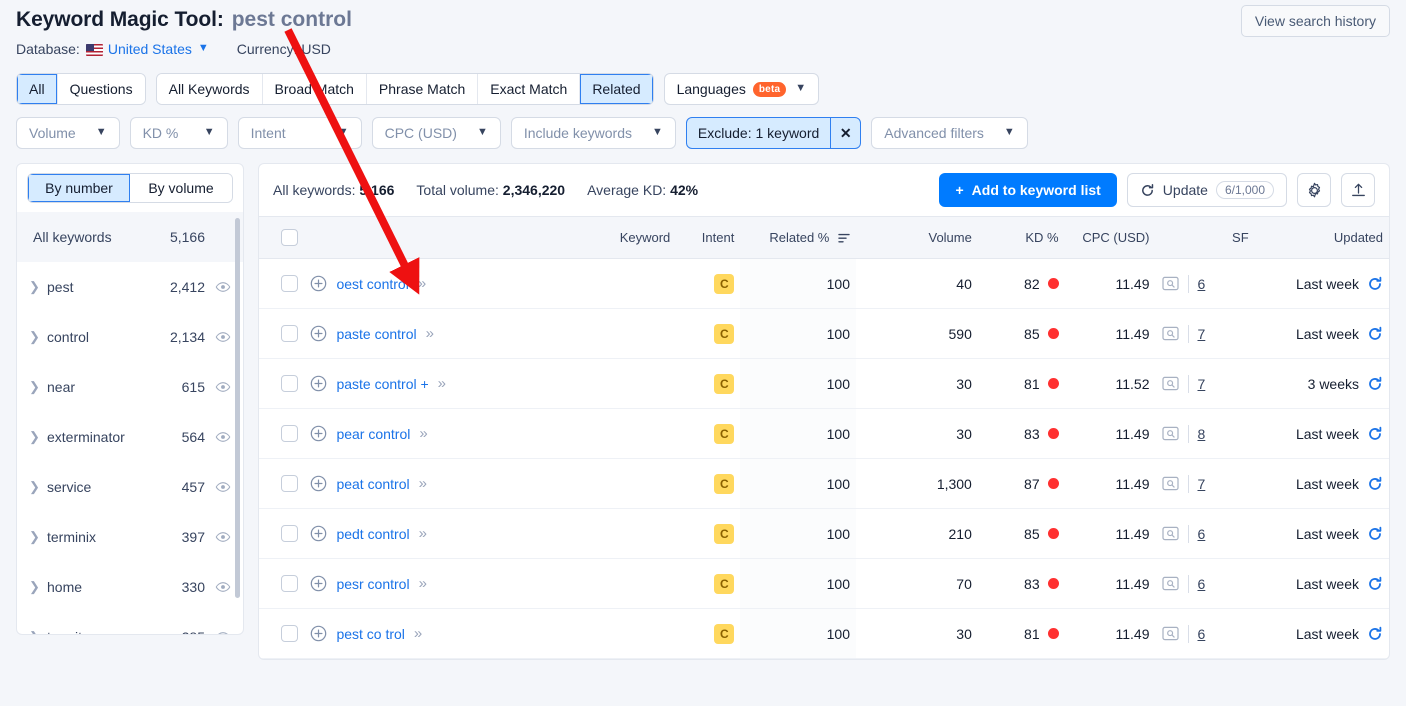 The width and height of the screenshot is (1406, 706). I want to click on sidebar-item-all-keywords: All keywords 5,166, so click(130, 237).